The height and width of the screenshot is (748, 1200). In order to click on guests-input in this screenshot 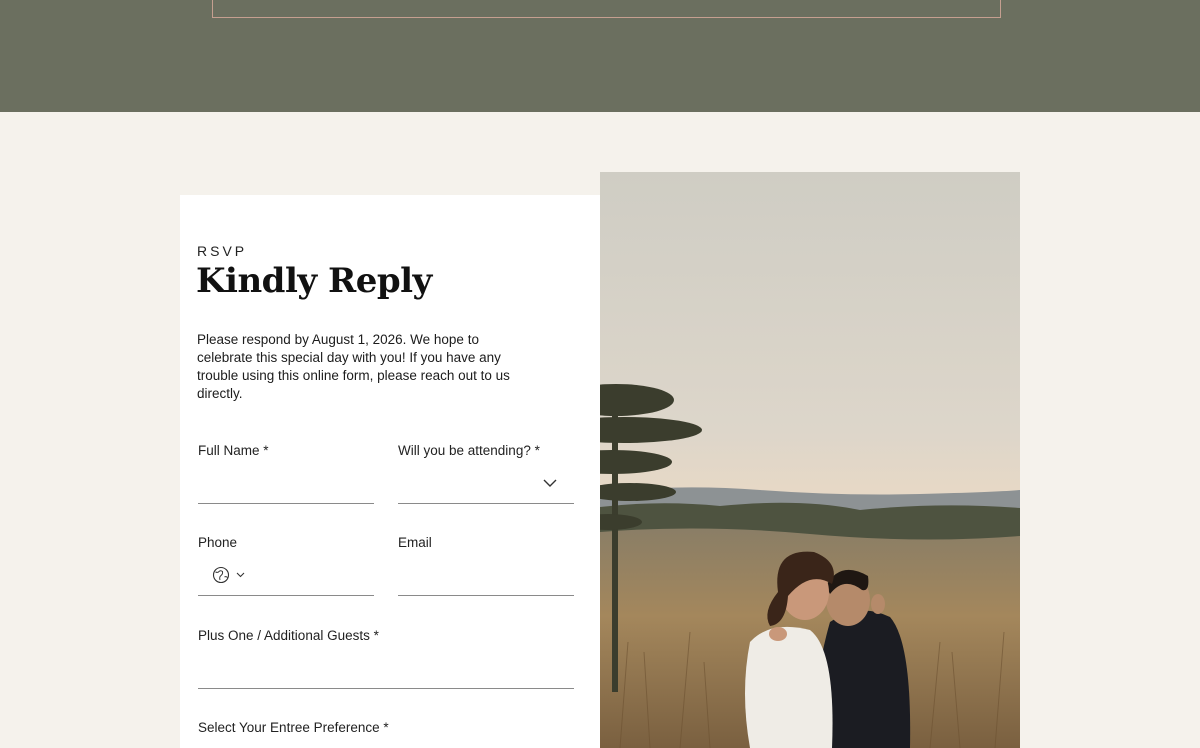, I will do `click(386, 671)`.